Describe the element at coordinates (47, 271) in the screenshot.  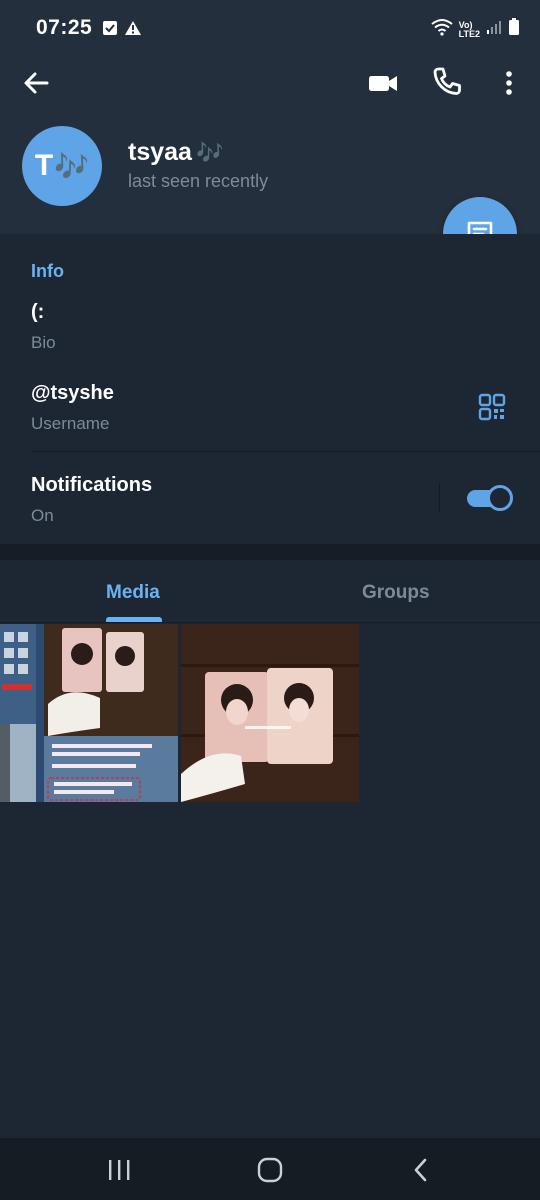
I see `info-title: Info` at that location.